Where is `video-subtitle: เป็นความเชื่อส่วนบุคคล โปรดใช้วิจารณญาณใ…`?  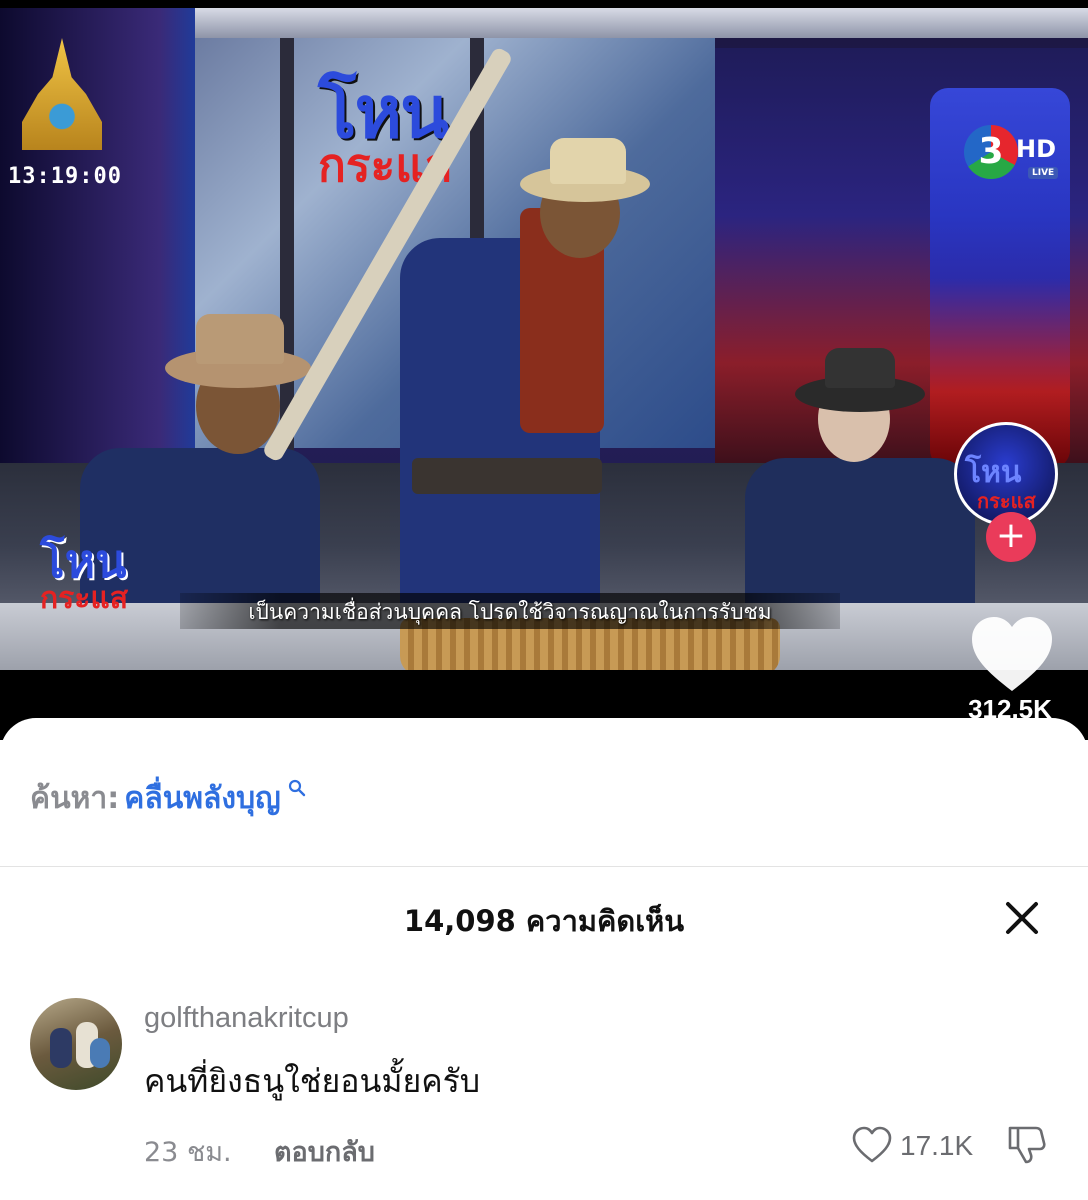 video-subtitle: เป็นความเชื่อส่วนบุคคล โปรดใช้วิจารณญาณใ… is located at coordinates (510, 612).